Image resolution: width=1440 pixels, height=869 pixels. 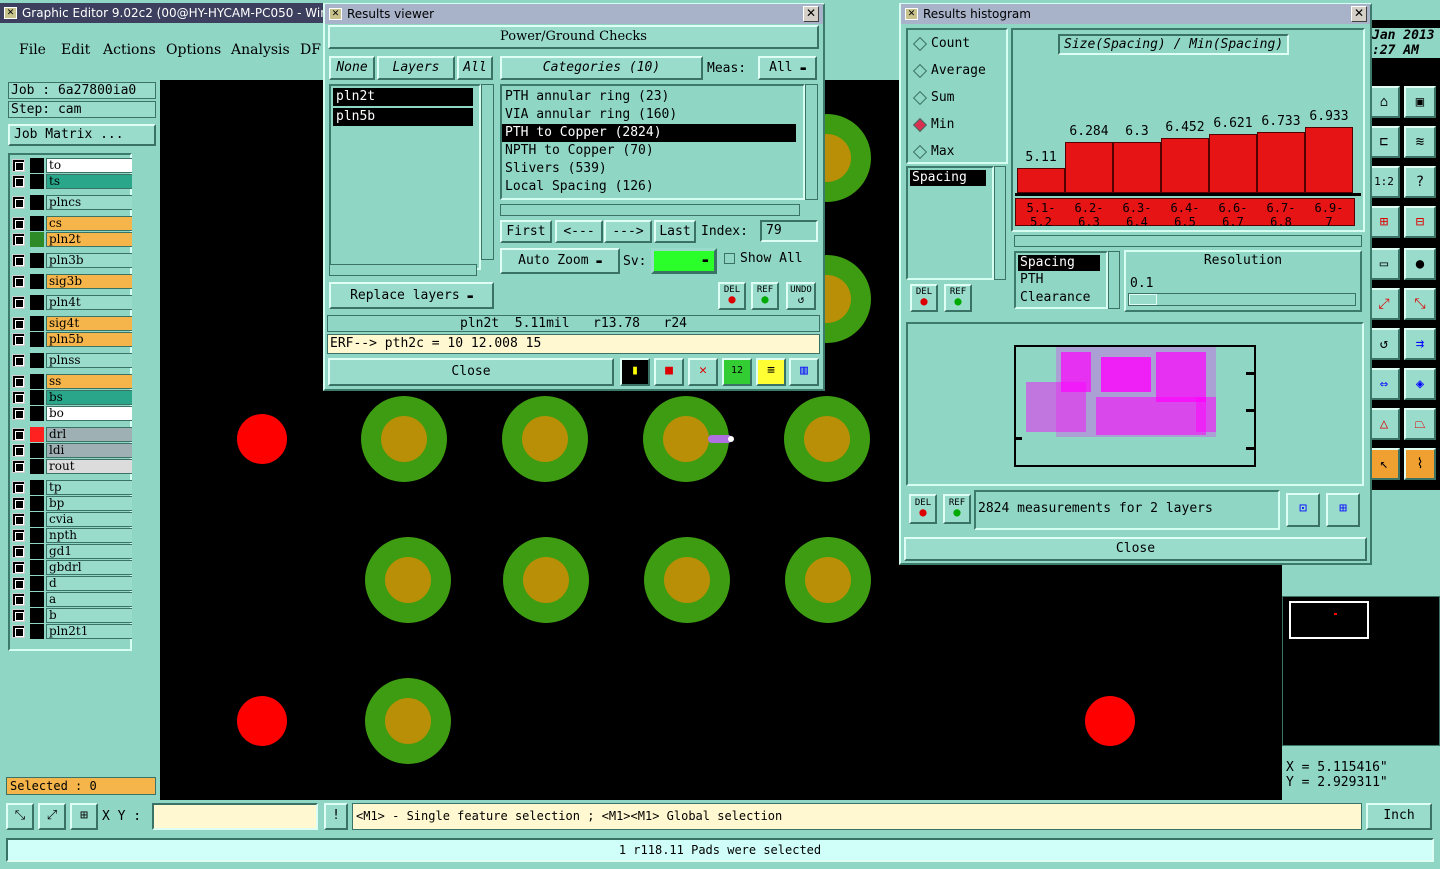 I want to click on menu-actions: Actions, so click(x=129, y=50).